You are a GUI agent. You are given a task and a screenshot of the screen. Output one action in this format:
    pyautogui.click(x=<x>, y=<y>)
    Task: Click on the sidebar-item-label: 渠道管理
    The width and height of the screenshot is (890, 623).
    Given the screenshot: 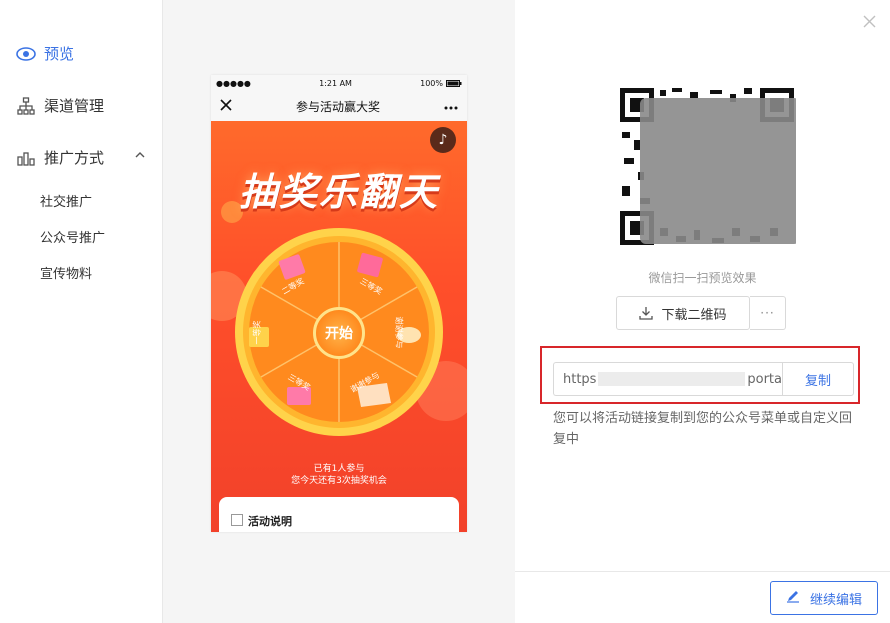 What is the action you would take?
    pyautogui.click(x=74, y=106)
    